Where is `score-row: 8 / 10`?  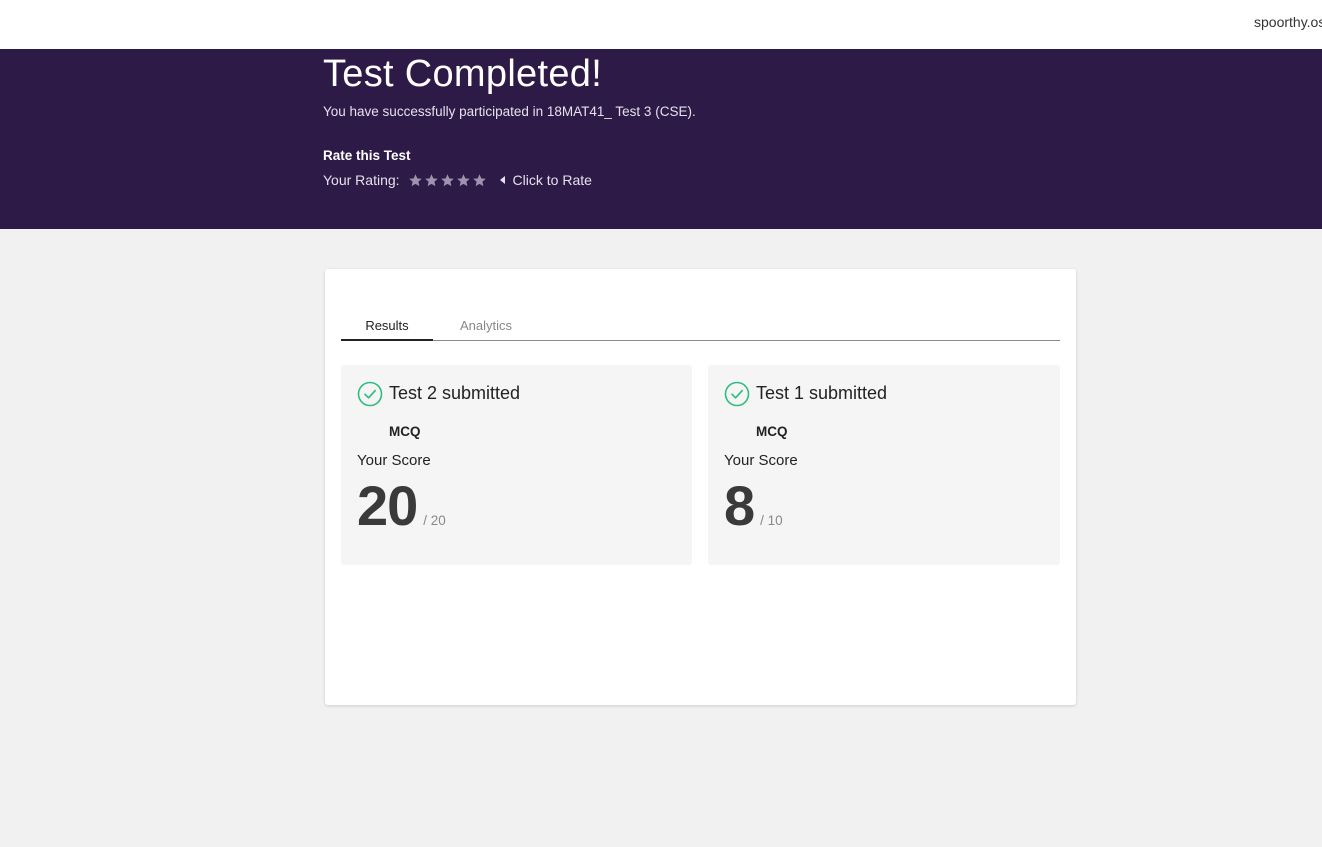 score-row: 8 / 10 is located at coordinates (753, 505).